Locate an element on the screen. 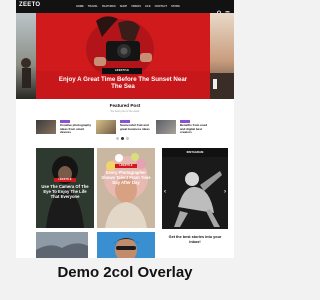 This screenshot has width=320, height=300. menu-item: CONTACT is located at coordinates (161, 6).